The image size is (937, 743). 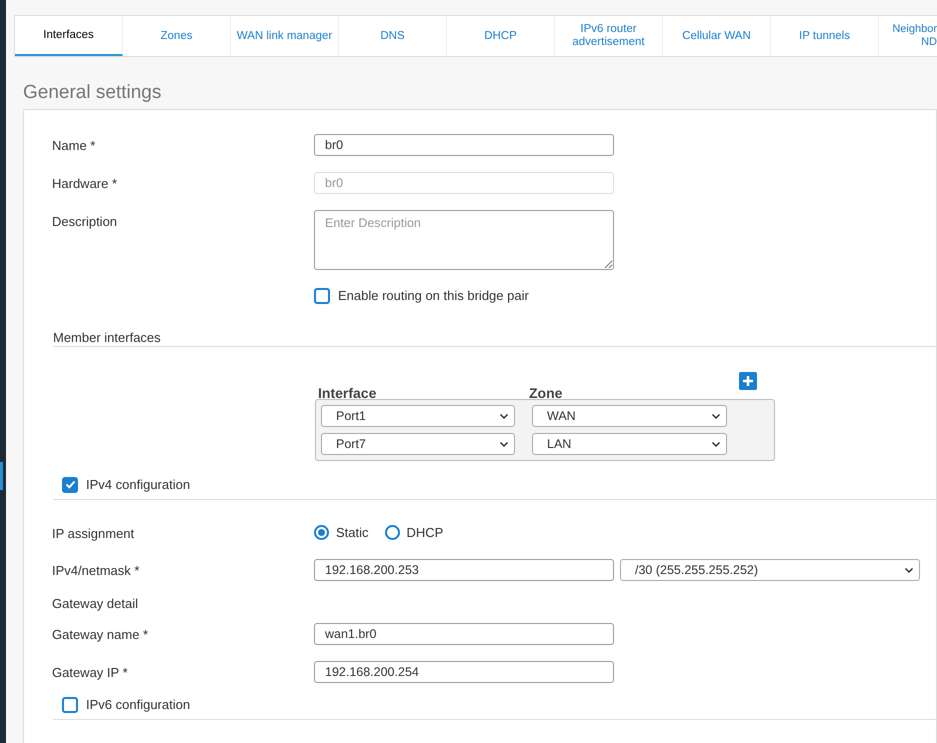 What do you see at coordinates (418, 444) in the screenshot?
I see `dropdown: Port7` at bounding box center [418, 444].